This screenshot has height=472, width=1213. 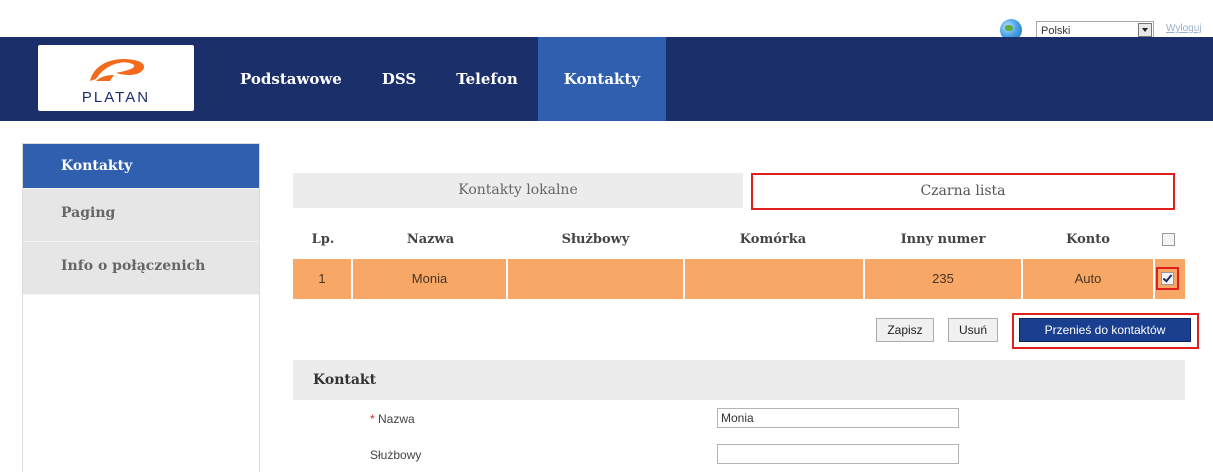 What do you see at coordinates (775, 279) in the screenshot?
I see `cell-komorka` at bounding box center [775, 279].